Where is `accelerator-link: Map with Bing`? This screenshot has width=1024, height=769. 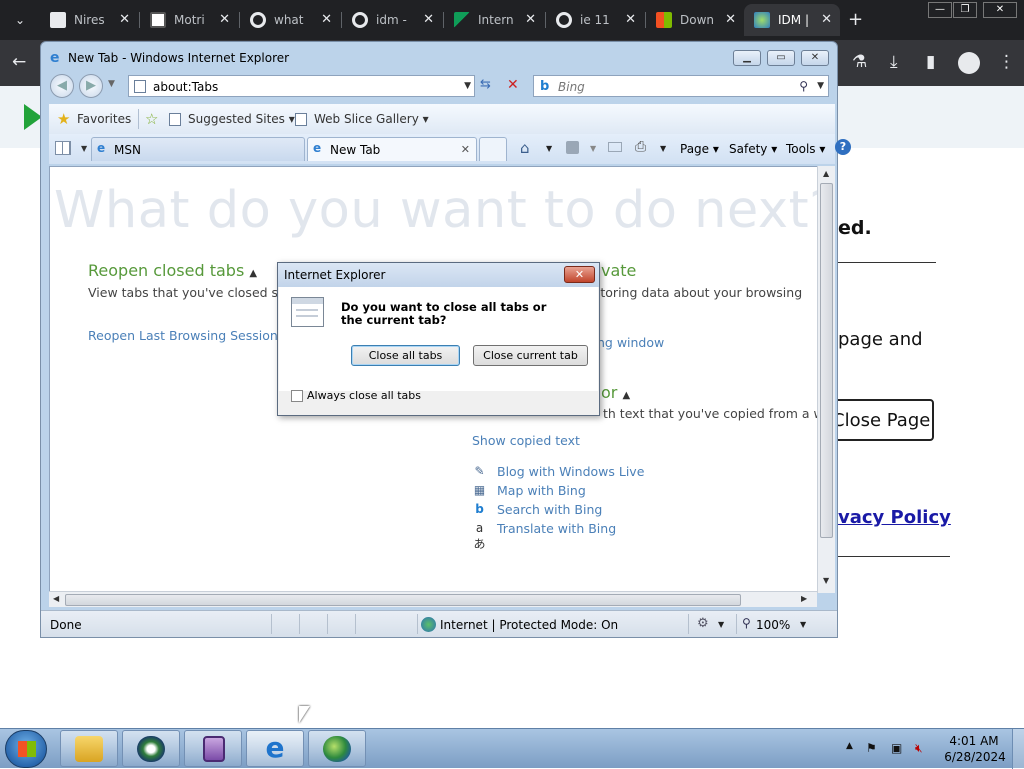 accelerator-link: Map with Bing is located at coordinates (541, 490).